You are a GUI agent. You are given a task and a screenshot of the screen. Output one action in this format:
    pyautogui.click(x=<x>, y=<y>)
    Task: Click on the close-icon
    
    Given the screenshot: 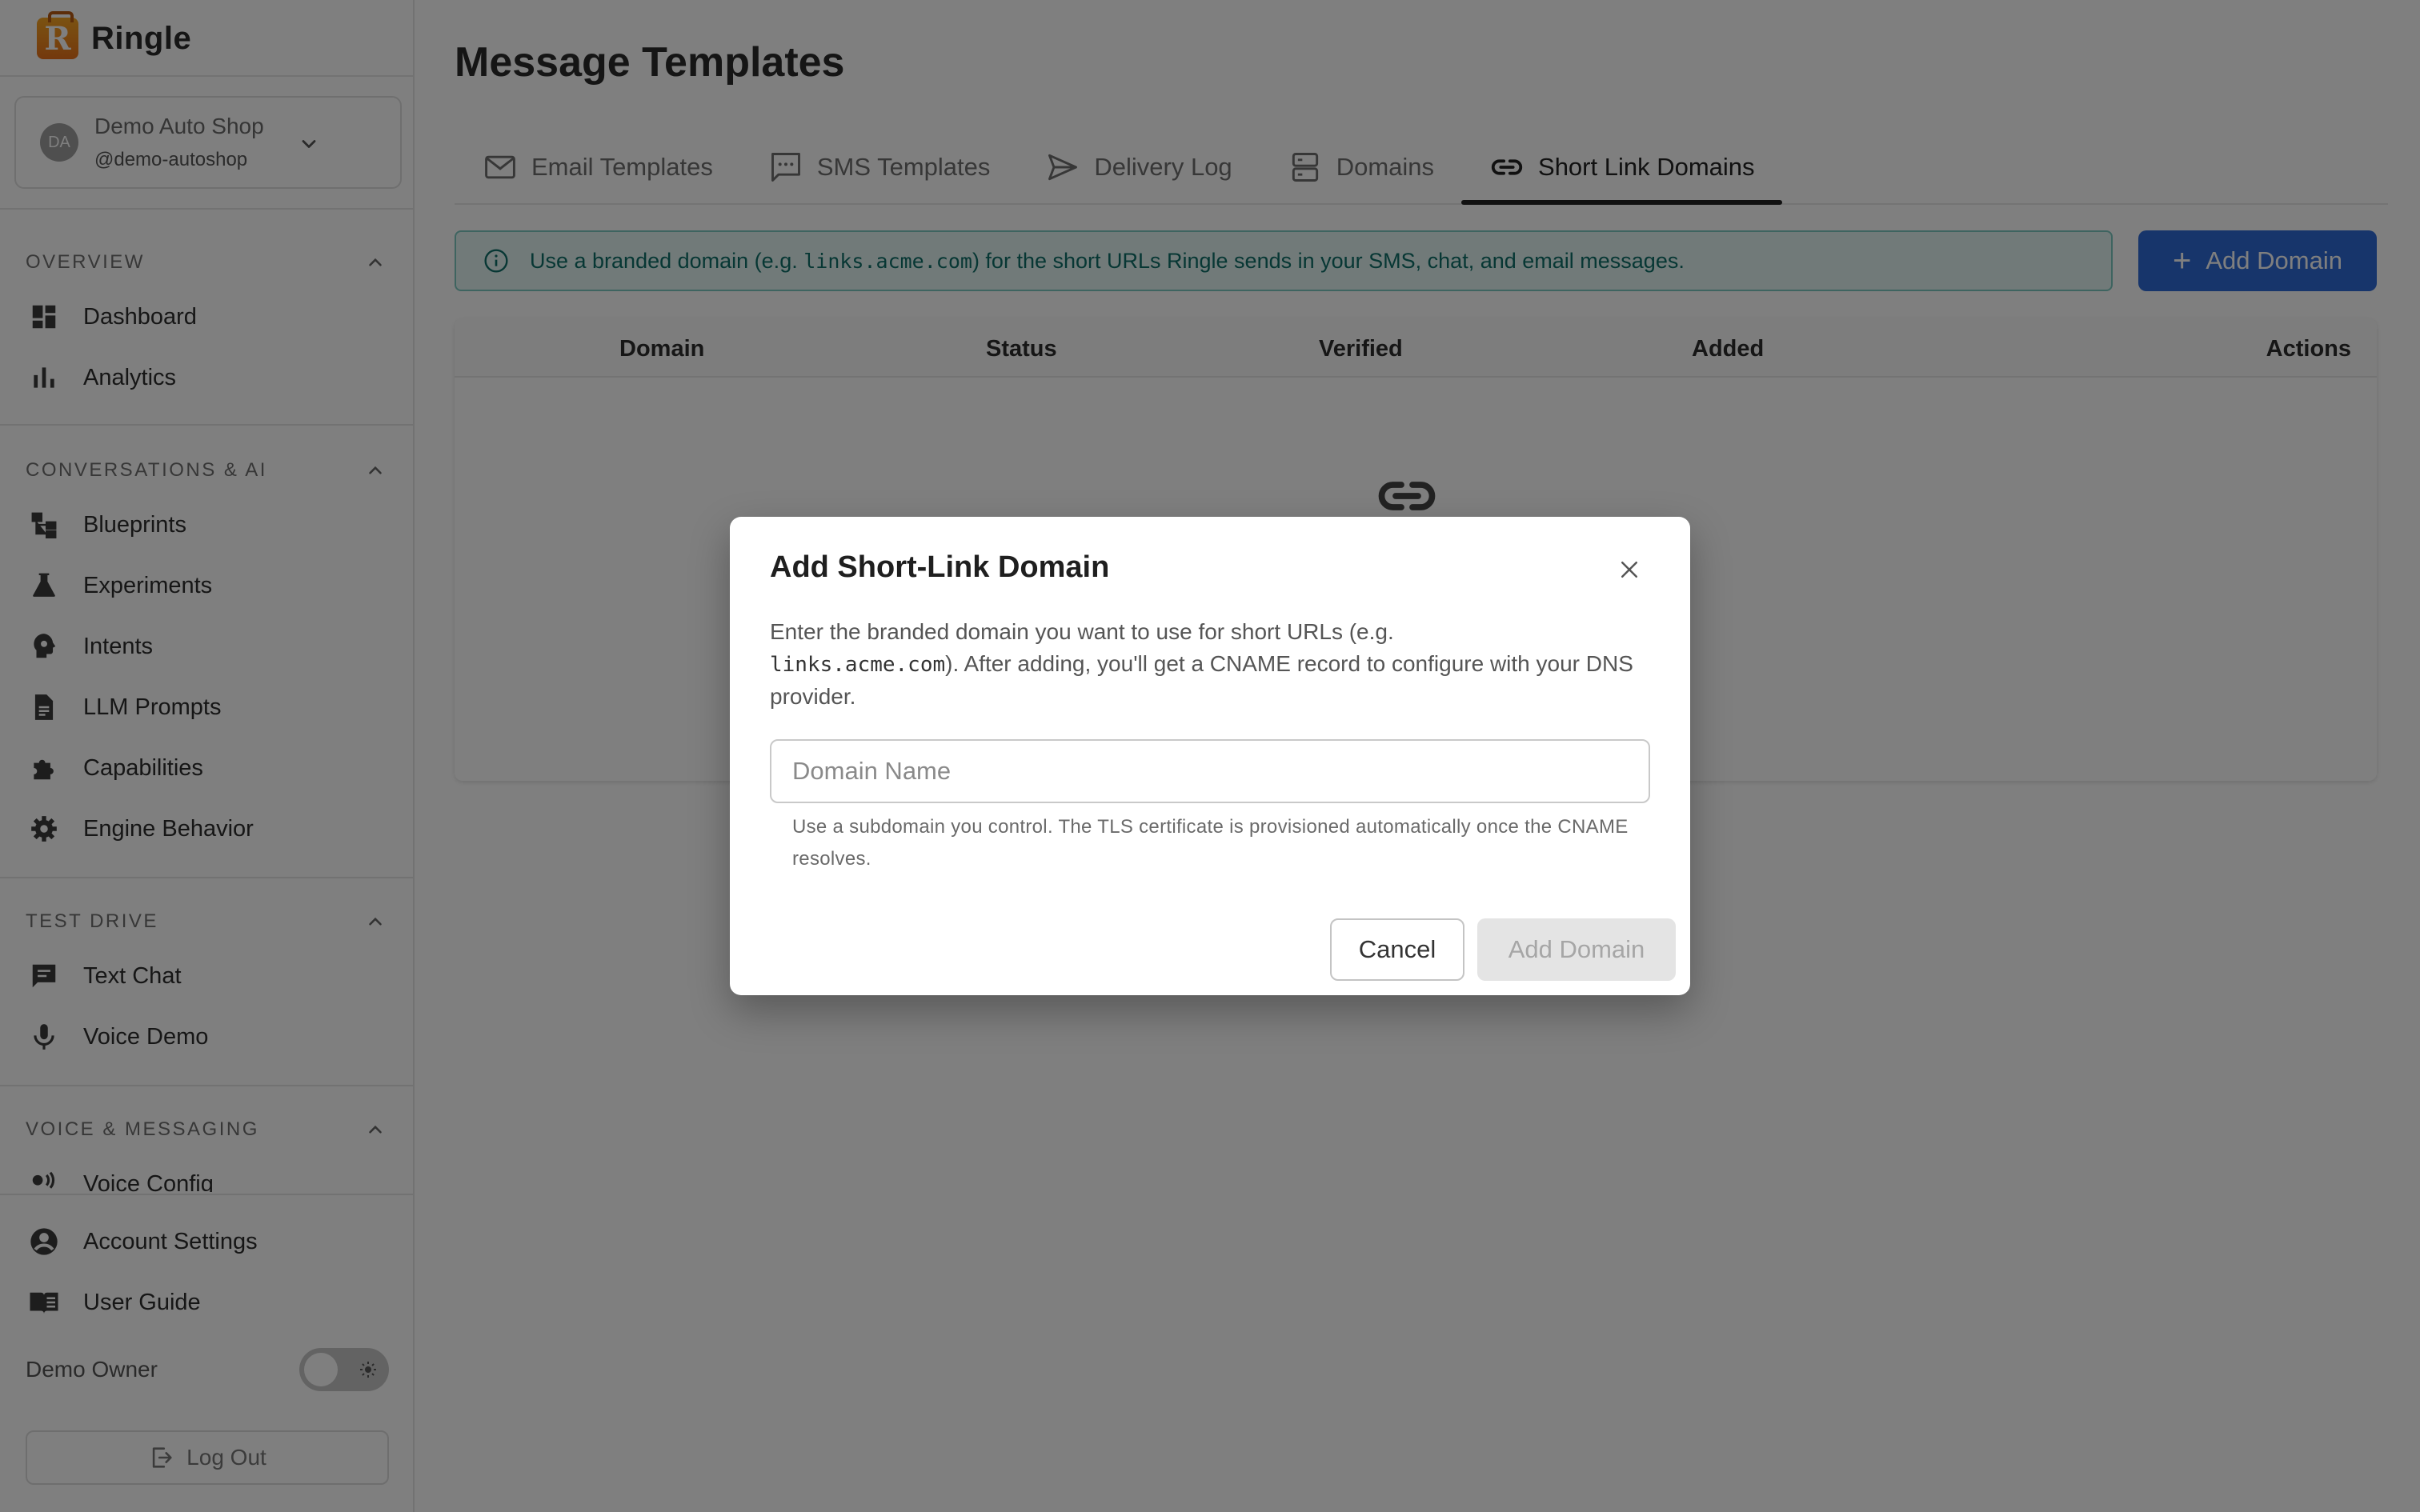 What is the action you would take?
    pyautogui.click(x=1629, y=570)
    